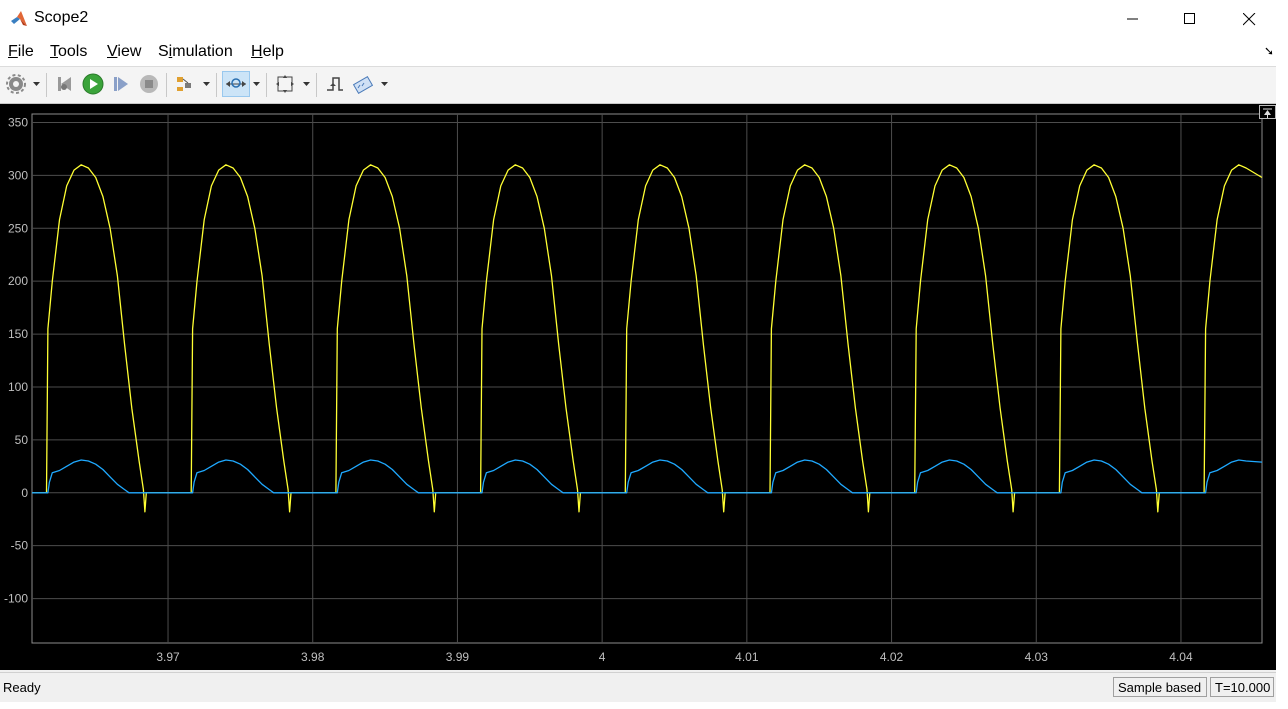  What do you see at coordinates (273, 51) in the screenshot?
I see `menu-help-label: elp` at bounding box center [273, 51].